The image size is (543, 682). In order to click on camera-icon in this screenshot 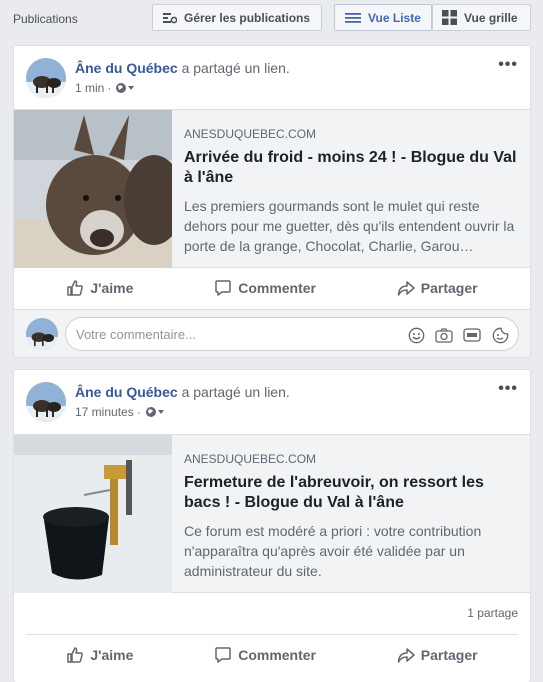, I will do `click(444, 335)`.